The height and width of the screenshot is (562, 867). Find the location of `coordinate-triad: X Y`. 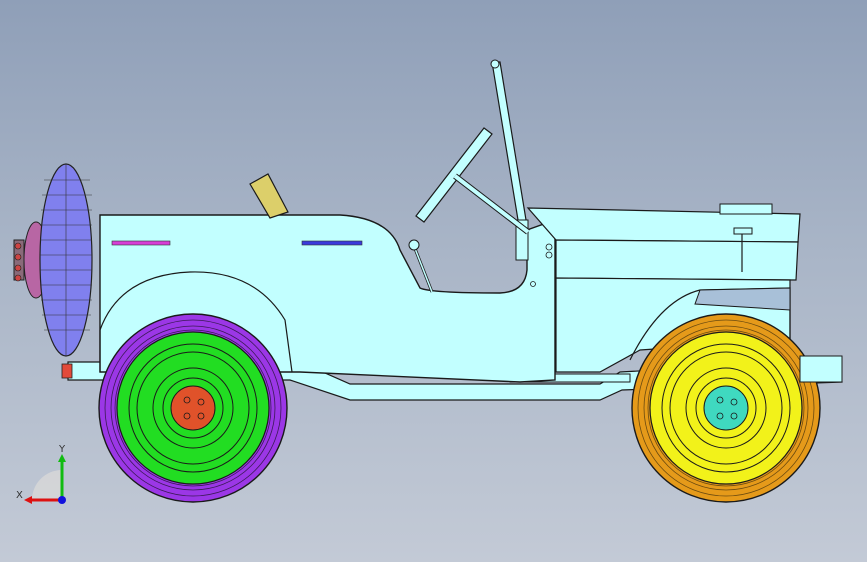

coordinate-triad: X Y is located at coordinates (41, 474).